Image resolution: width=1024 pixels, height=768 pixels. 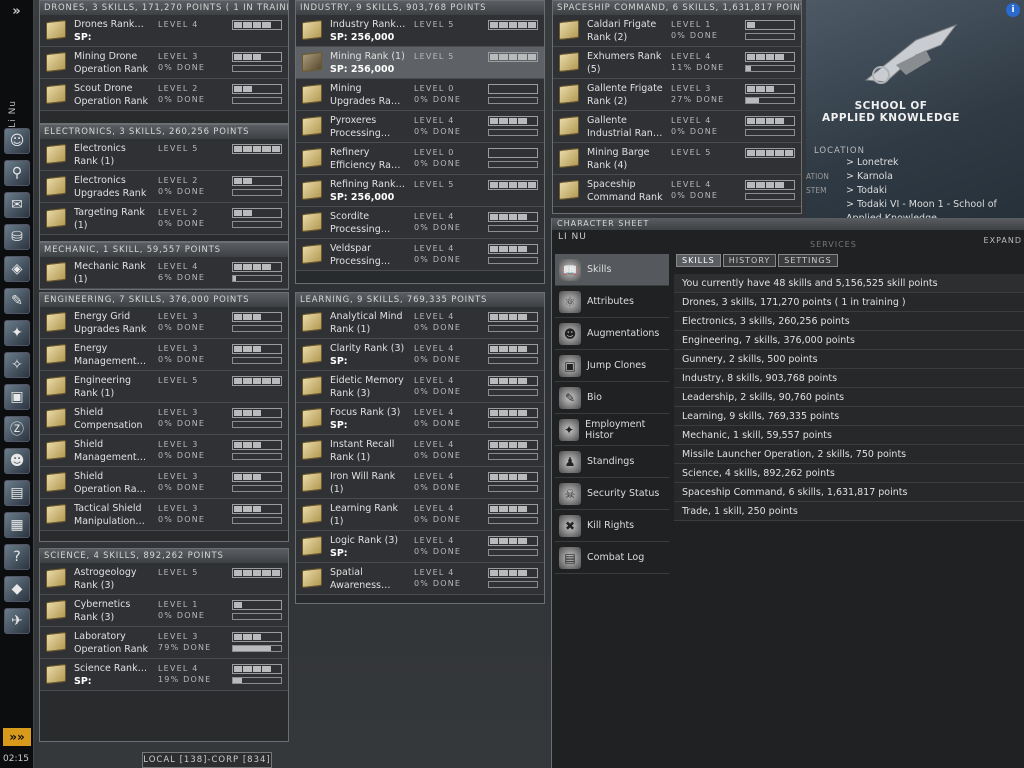 What do you see at coordinates (849, 416) in the screenshot?
I see `skill-group-row: Learning, 9 skills, 769,335 points` at bounding box center [849, 416].